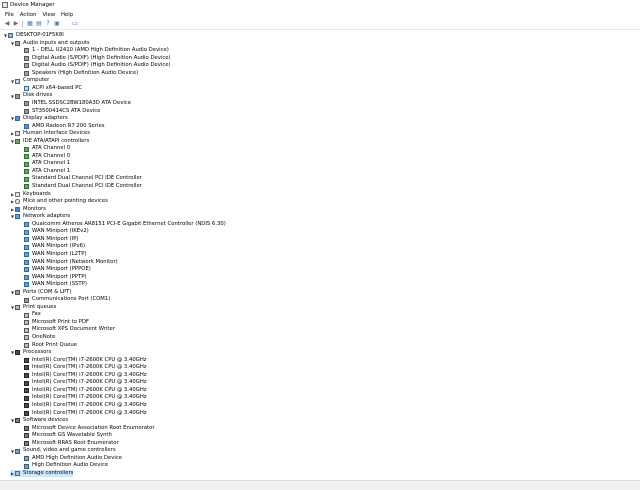 The height and width of the screenshot is (490, 640). I want to click on device-item: ST3500414CS ATA Device, so click(59, 112).